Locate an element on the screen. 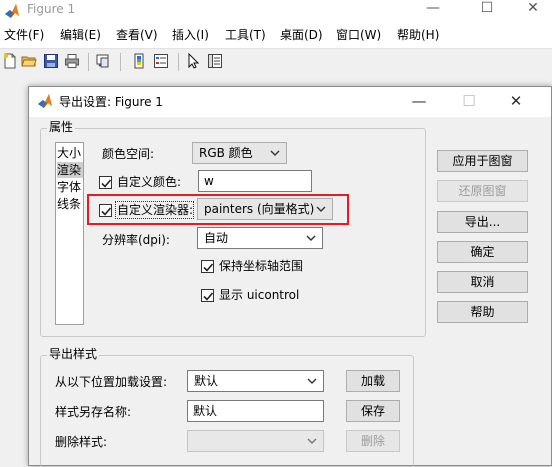 Image resolution: width=552 pixels, height=467 pixels. properties-group-label: 属性 is located at coordinates (61, 127).